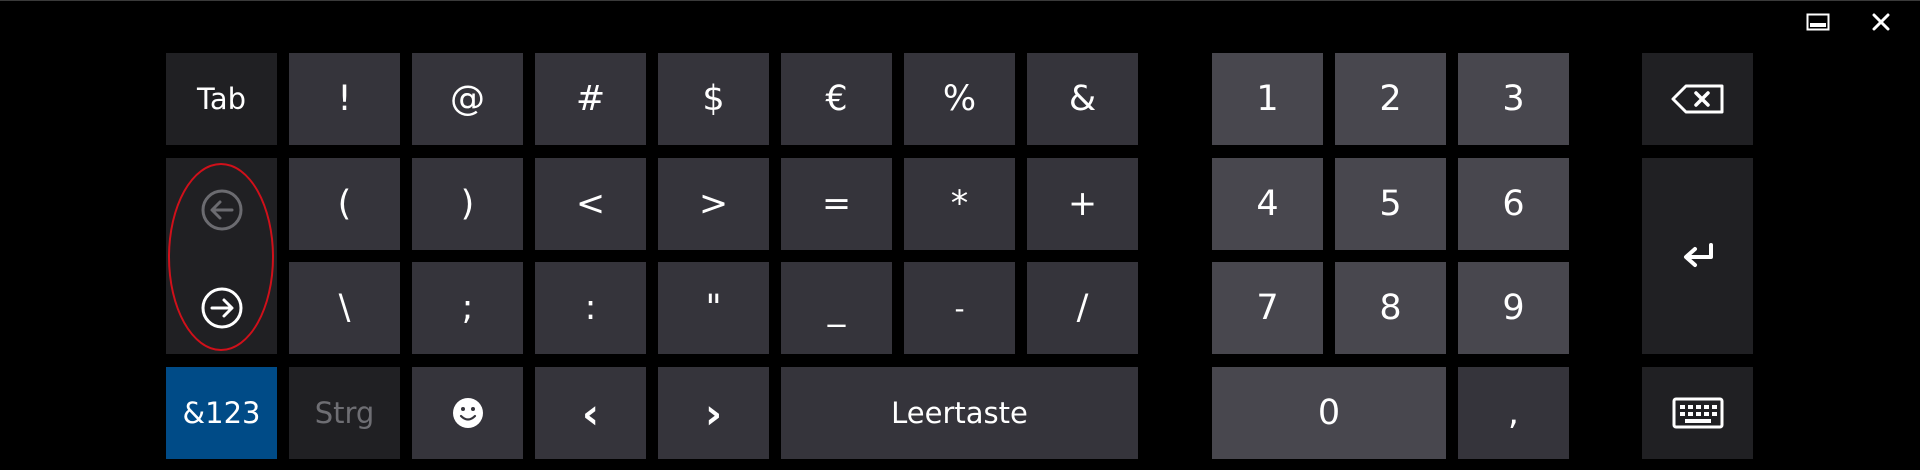 The width and height of the screenshot is (1920, 470). I want to click on close-icon, so click(1881, 22).